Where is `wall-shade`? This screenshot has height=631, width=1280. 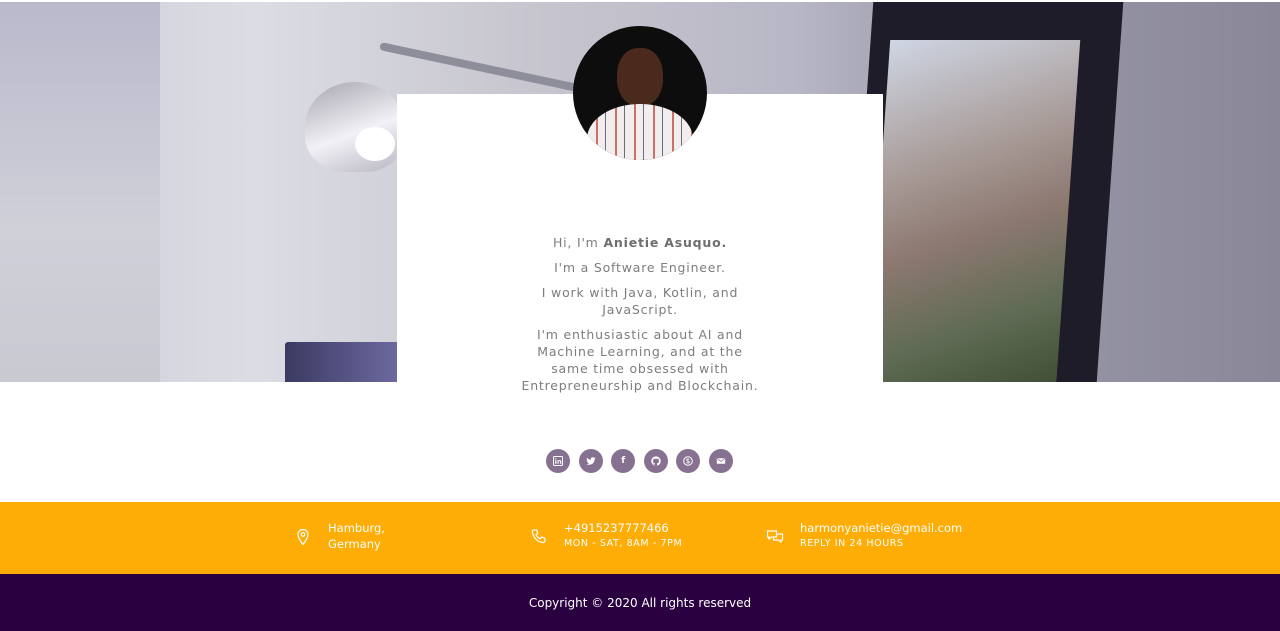
wall-shade is located at coordinates (80, 192).